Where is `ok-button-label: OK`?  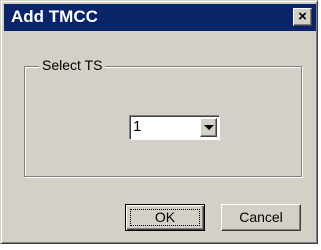
ok-button-label: OK is located at coordinates (165, 217).